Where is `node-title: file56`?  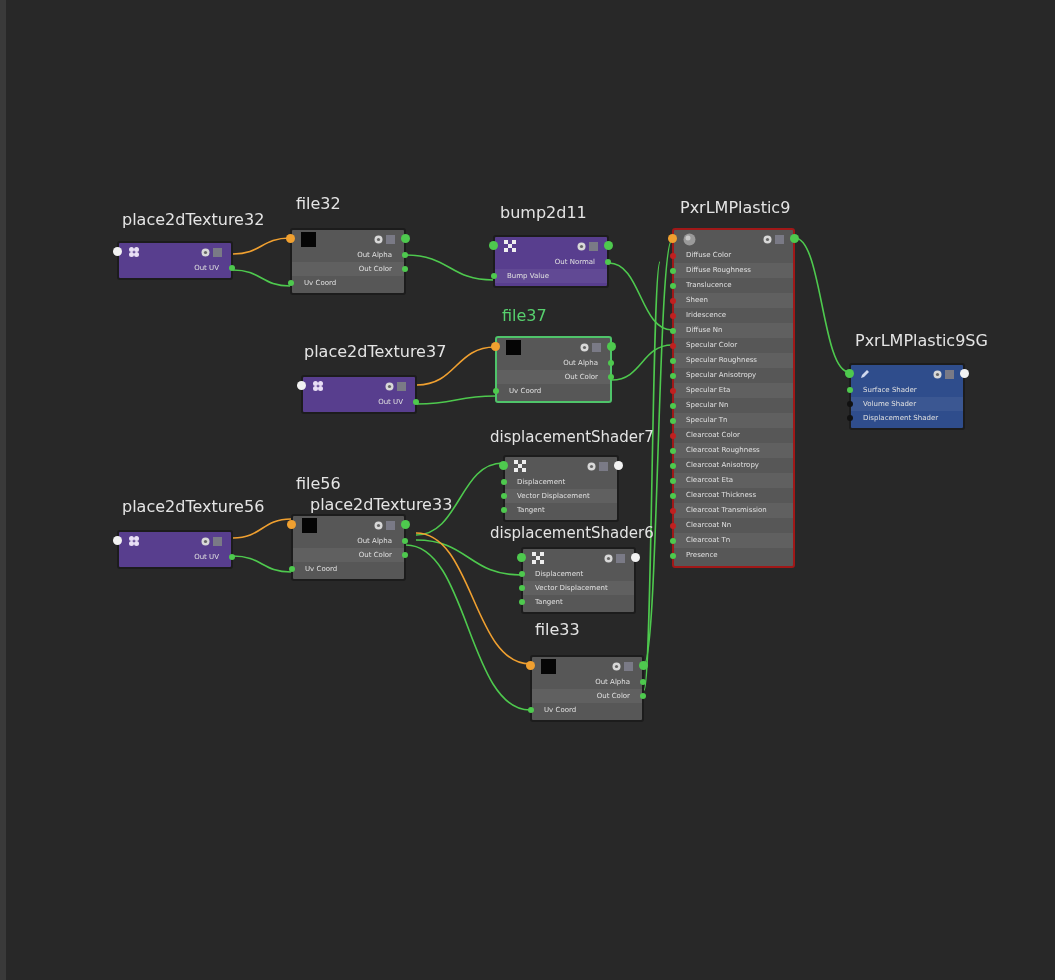 node-title: file56 is located at coordinates (318, 483).